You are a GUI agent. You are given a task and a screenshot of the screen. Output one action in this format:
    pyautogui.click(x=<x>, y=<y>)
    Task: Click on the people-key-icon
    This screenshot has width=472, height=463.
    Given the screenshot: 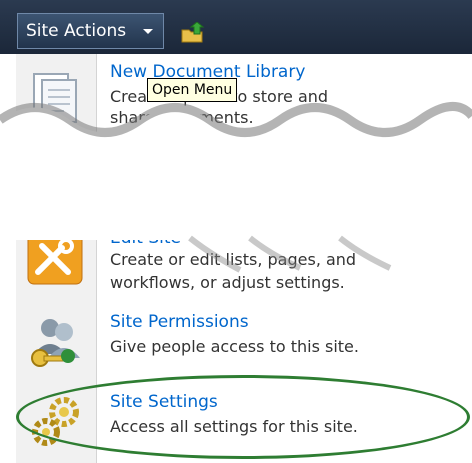 What is the action you would take?
    pyautogui.click(x=55, y=343)
    